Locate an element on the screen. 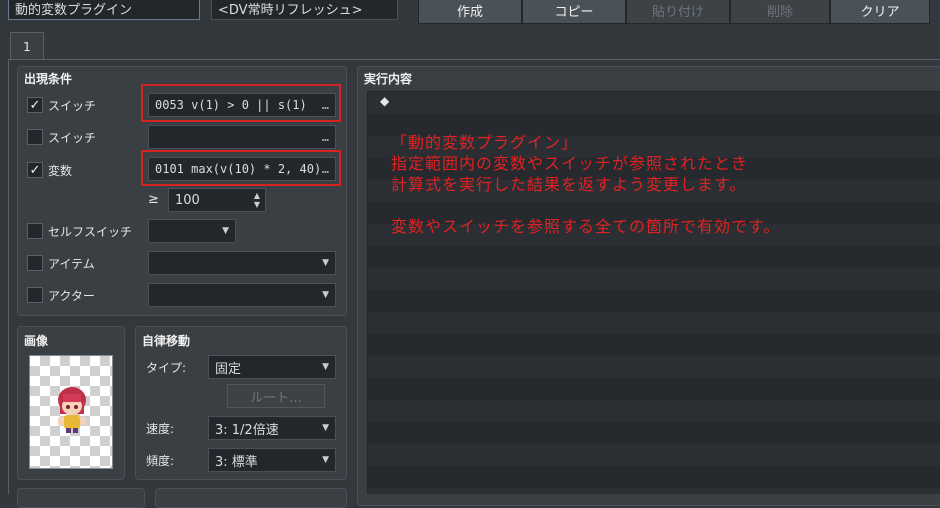 The width and height of the screenshot is (940, 508). note-line: 計算式を実行した結果を返すよう変更します。 is located at coordinates (569, 184).